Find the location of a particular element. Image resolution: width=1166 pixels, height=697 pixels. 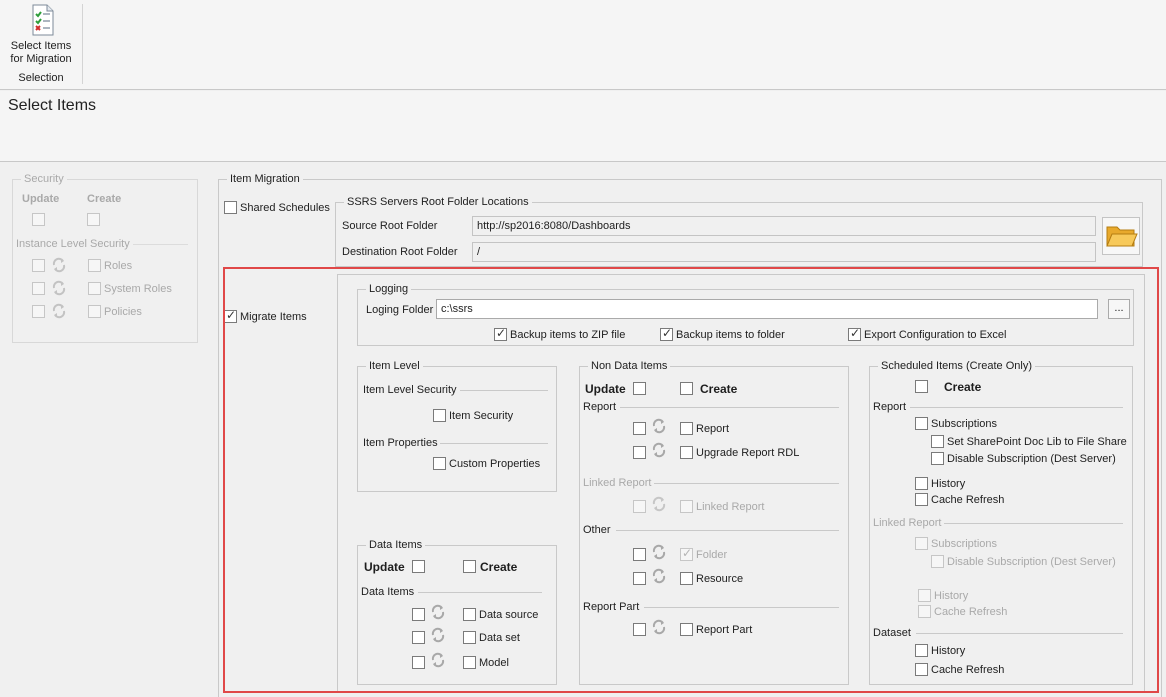

destination-root-field: / is located at coordinates (784, 252).